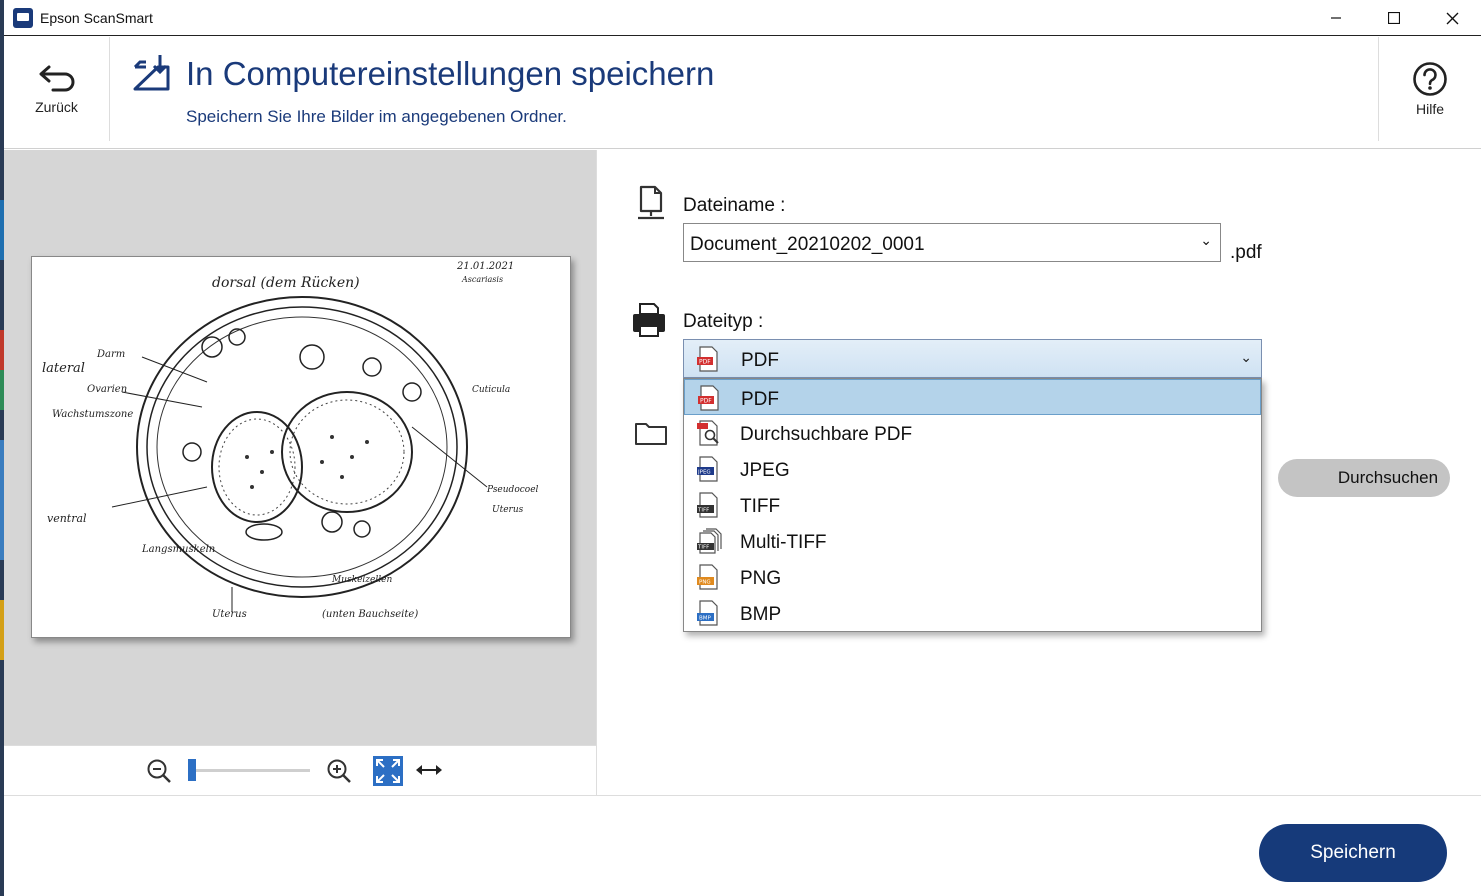 This screenshot has width=1481, height=896. What do you see at coordinates (723, 321) in the screenshot?
I see `filetype-label: Dateityp :` at bounding box center [723, 321].